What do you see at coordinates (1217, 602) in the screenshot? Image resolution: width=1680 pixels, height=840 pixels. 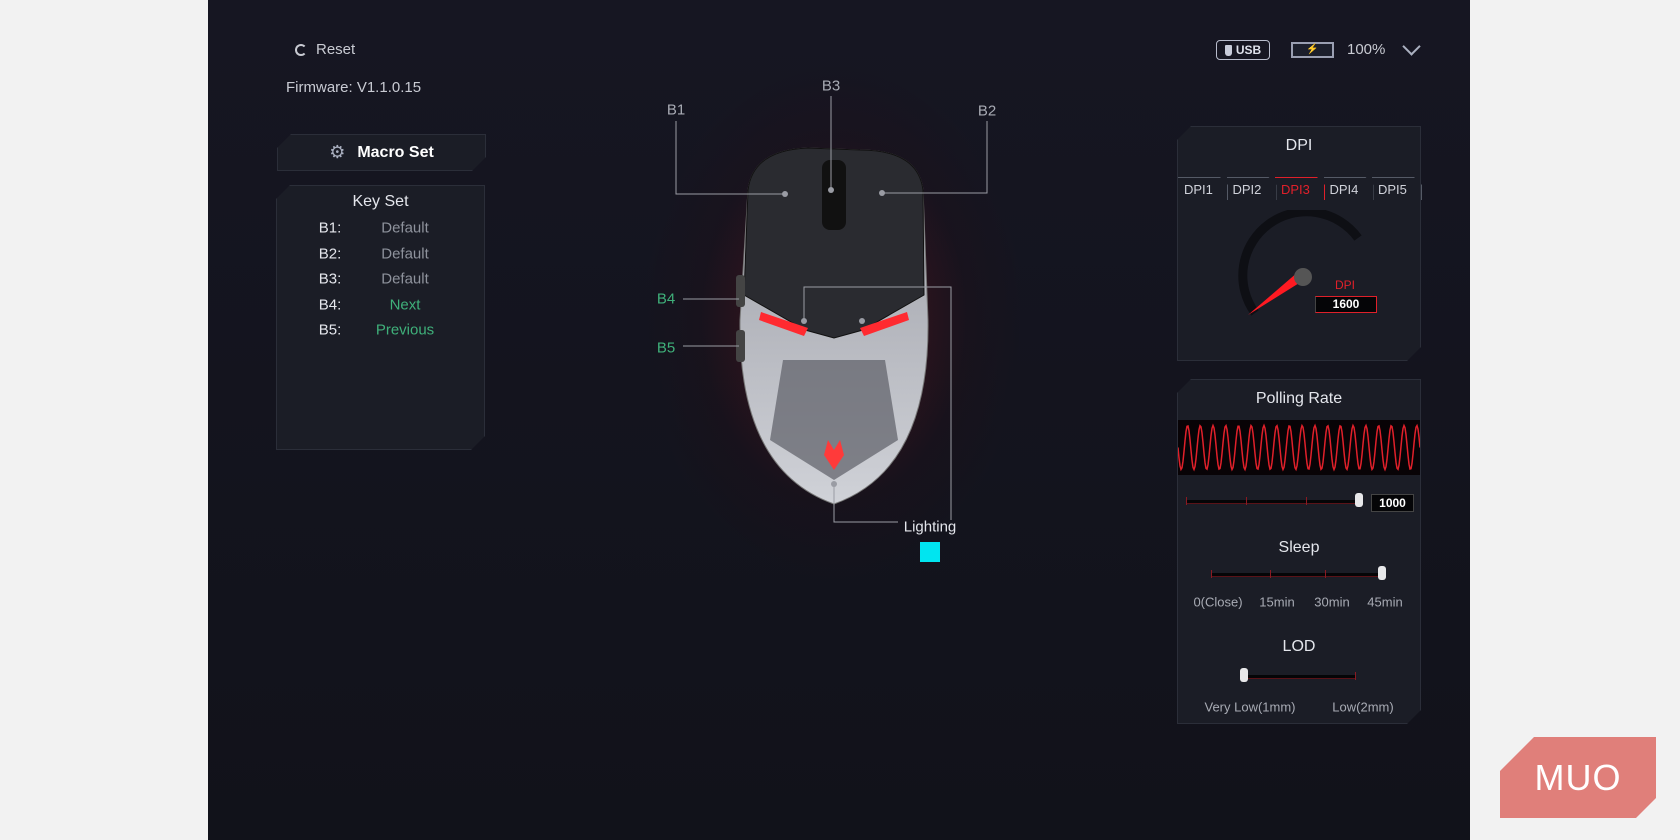 I see `sleep-option: 0(Close)` at bounding box center [1217, 602].